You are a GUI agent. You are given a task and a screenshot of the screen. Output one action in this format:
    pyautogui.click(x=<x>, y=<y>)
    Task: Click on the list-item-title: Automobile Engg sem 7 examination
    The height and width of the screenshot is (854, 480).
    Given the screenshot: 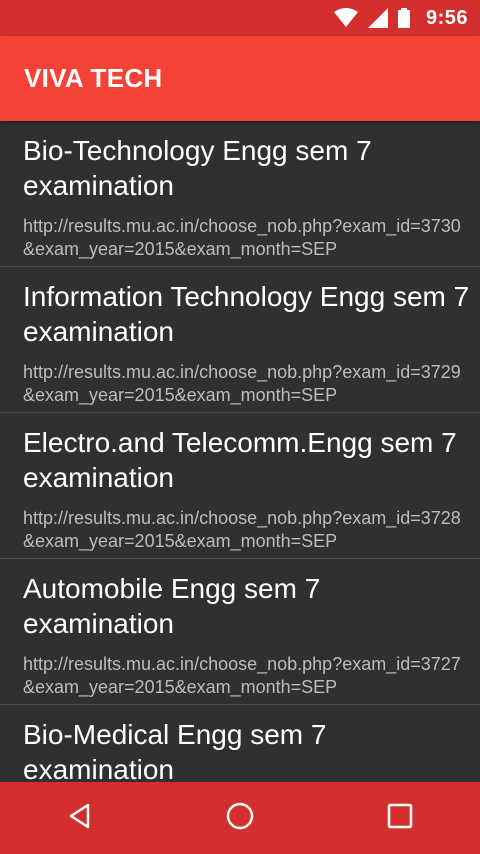 What is the action you would take?
    pyautogui.click(x=172, y=606)
    